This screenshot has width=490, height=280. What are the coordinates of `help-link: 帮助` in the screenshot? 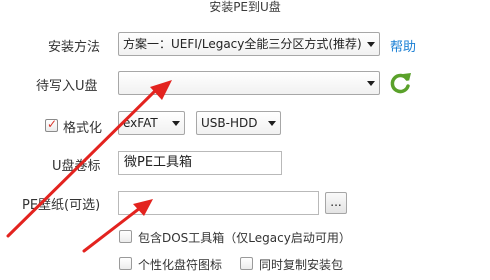 It's located at (403, 45).